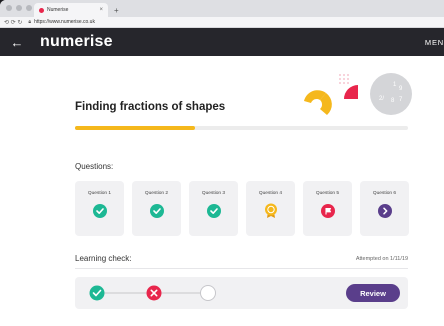 The image size is (444, 326). What do you see at coordinates (94, 166) in the screenshot?
I see `questions-label: Questions:` at bounding box center [94, 166].